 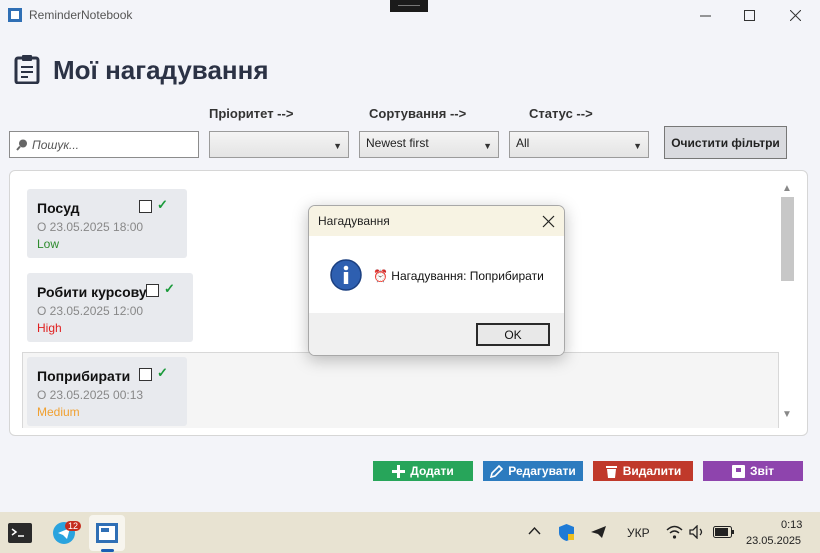 I want to click on reminder-card: Поприбирати О 23.05.2025 00:13 Medium ✓, so click(x=107, y=391).